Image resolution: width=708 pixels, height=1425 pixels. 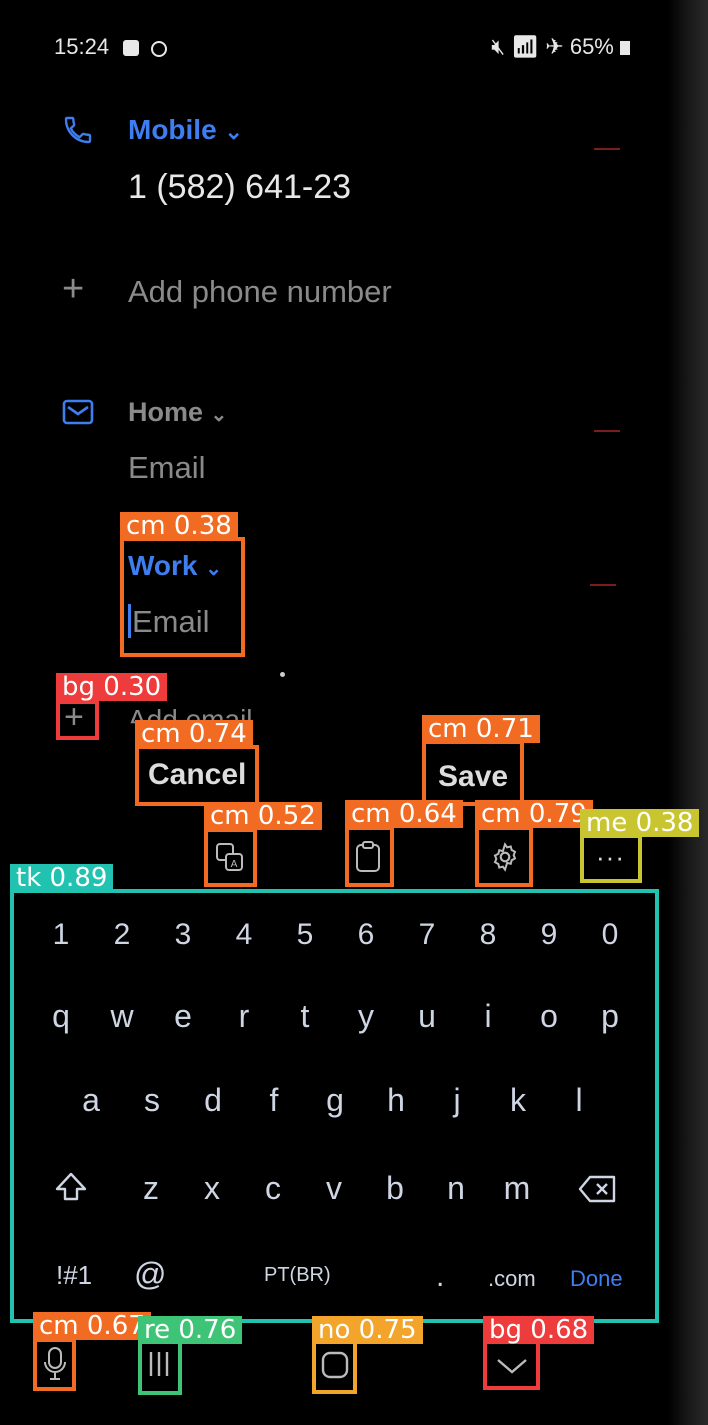 What do you see at coordinates (427, 1016) in the screenshot?
I see `letter-key-u: u` at bounding box center [427, 1016].